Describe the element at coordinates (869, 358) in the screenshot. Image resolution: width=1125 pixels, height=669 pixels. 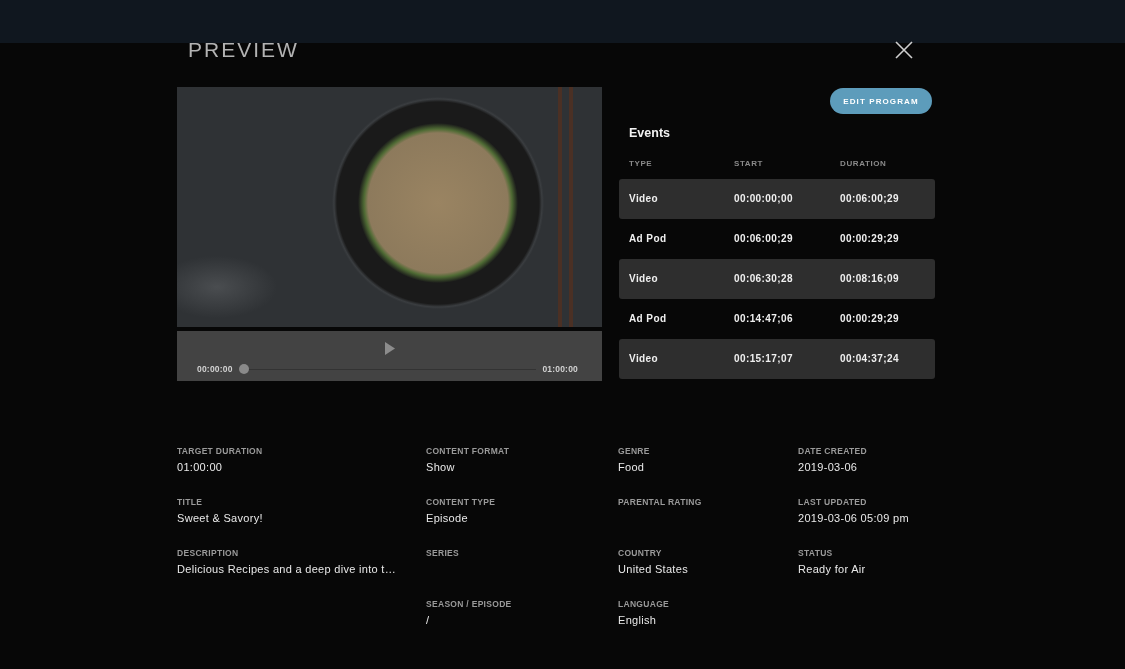
I see `table-cell: 00:04:37;24` at that location.